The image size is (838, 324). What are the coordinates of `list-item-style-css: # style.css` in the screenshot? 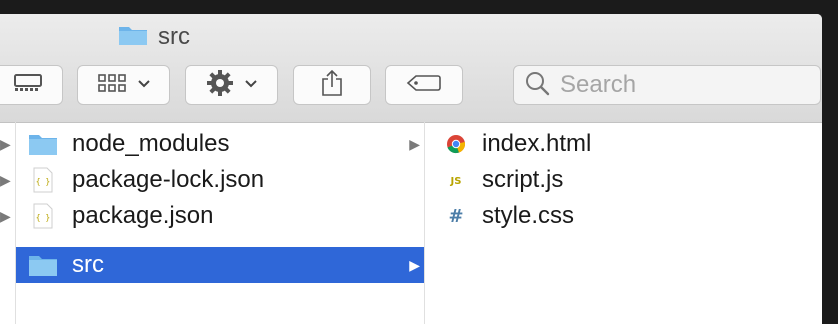 It's located at (623, 216).